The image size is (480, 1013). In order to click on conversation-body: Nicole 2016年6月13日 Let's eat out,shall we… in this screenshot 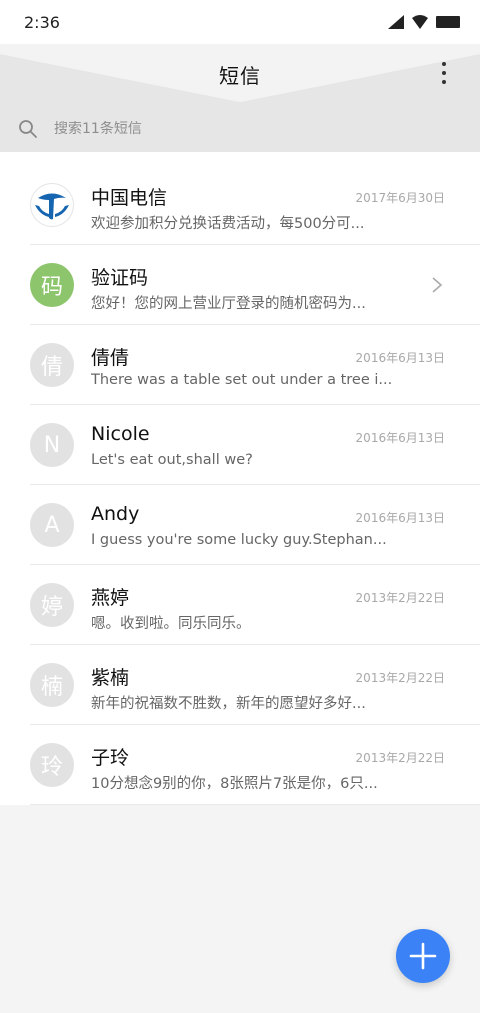, I will do `click(268, 445)`.